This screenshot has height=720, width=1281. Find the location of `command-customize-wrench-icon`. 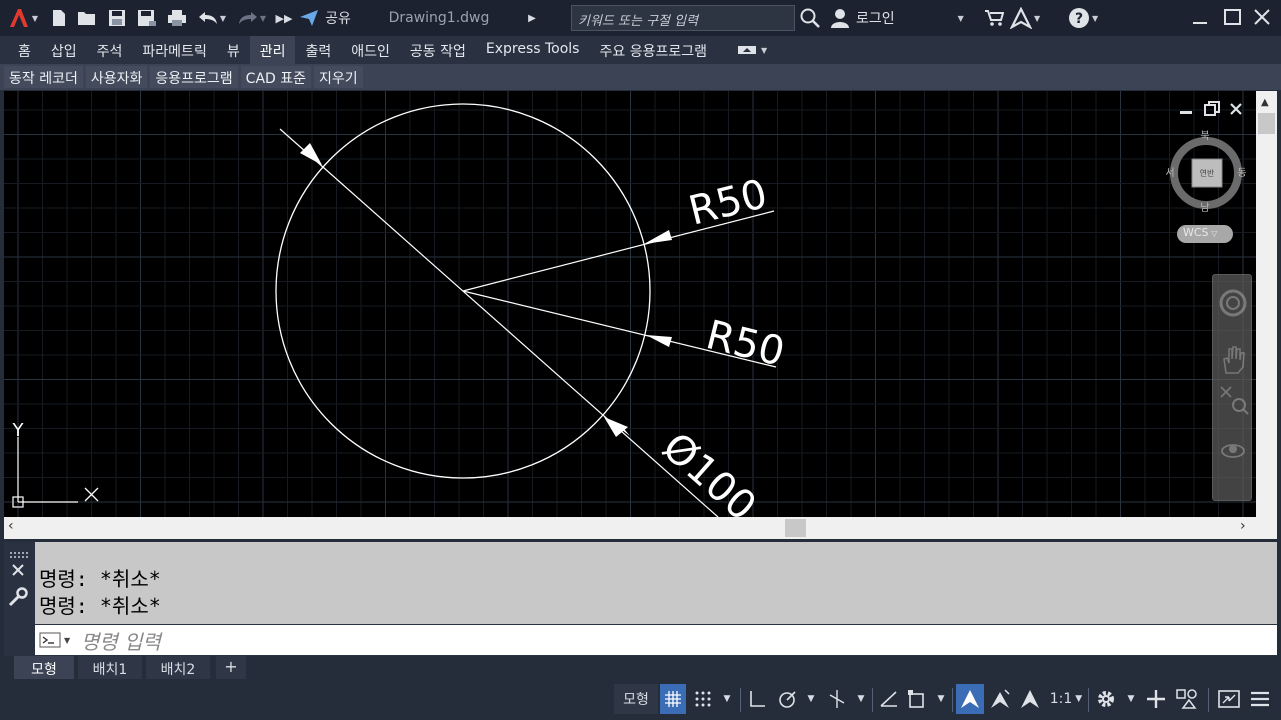

command-customize-wrench-icon is located at coordinates (18, 597).